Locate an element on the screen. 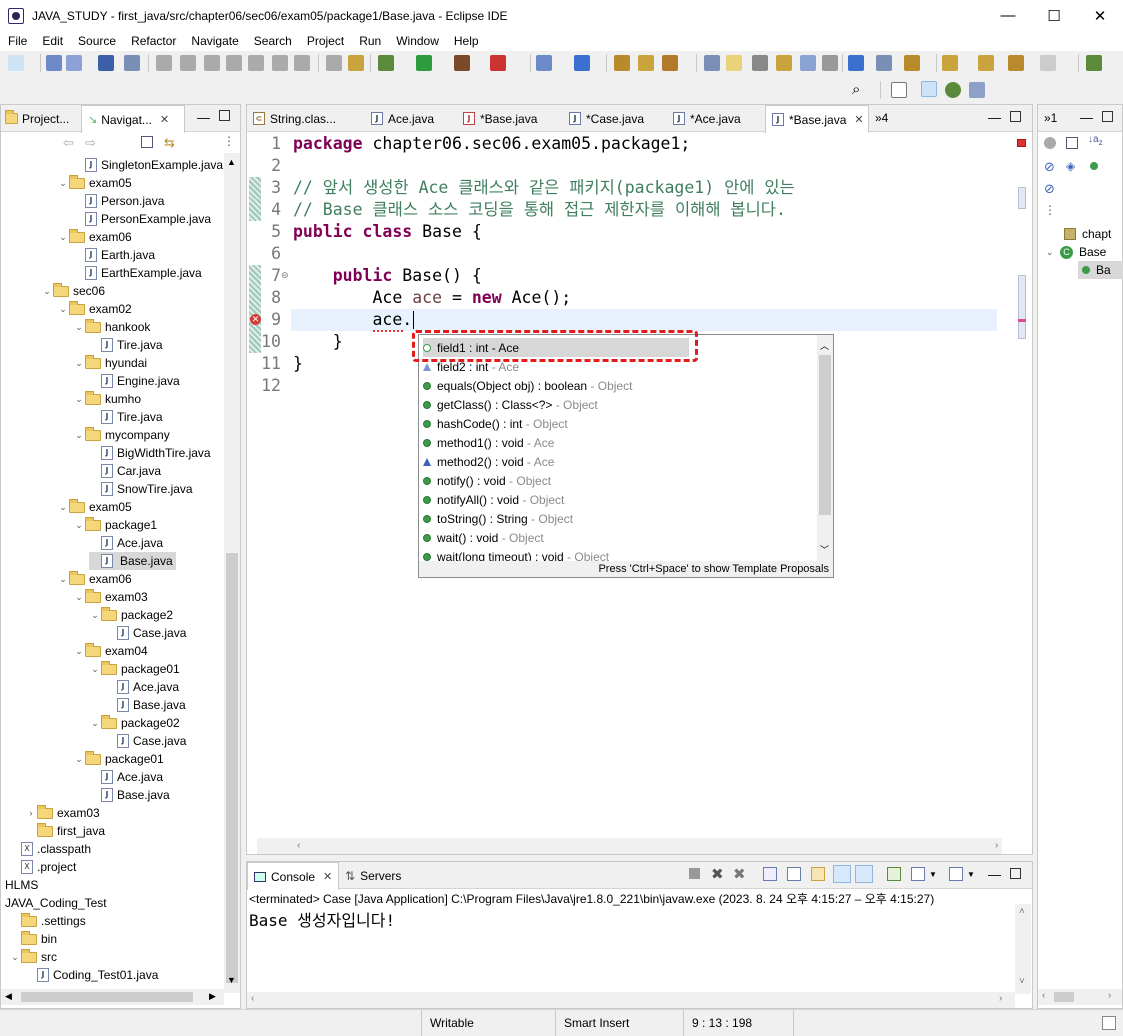 The height and width of the screenshot is (1036, 1123). editor-hscrollbar: ‹ › is located at coordinates (629, 846).